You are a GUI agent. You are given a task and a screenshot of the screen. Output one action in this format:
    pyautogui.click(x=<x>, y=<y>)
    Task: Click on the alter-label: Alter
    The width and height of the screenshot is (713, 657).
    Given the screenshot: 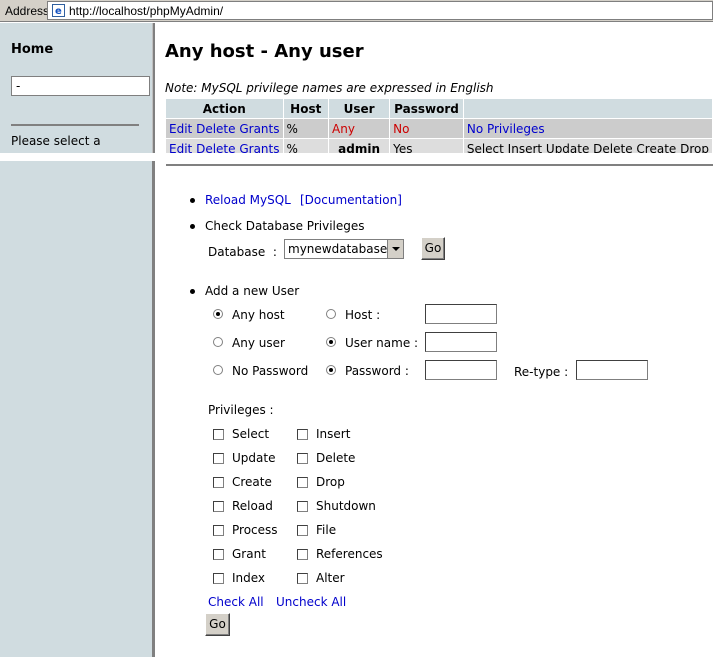 What is the action you would take?
    pyautogui.click(x=330, y=578)
    